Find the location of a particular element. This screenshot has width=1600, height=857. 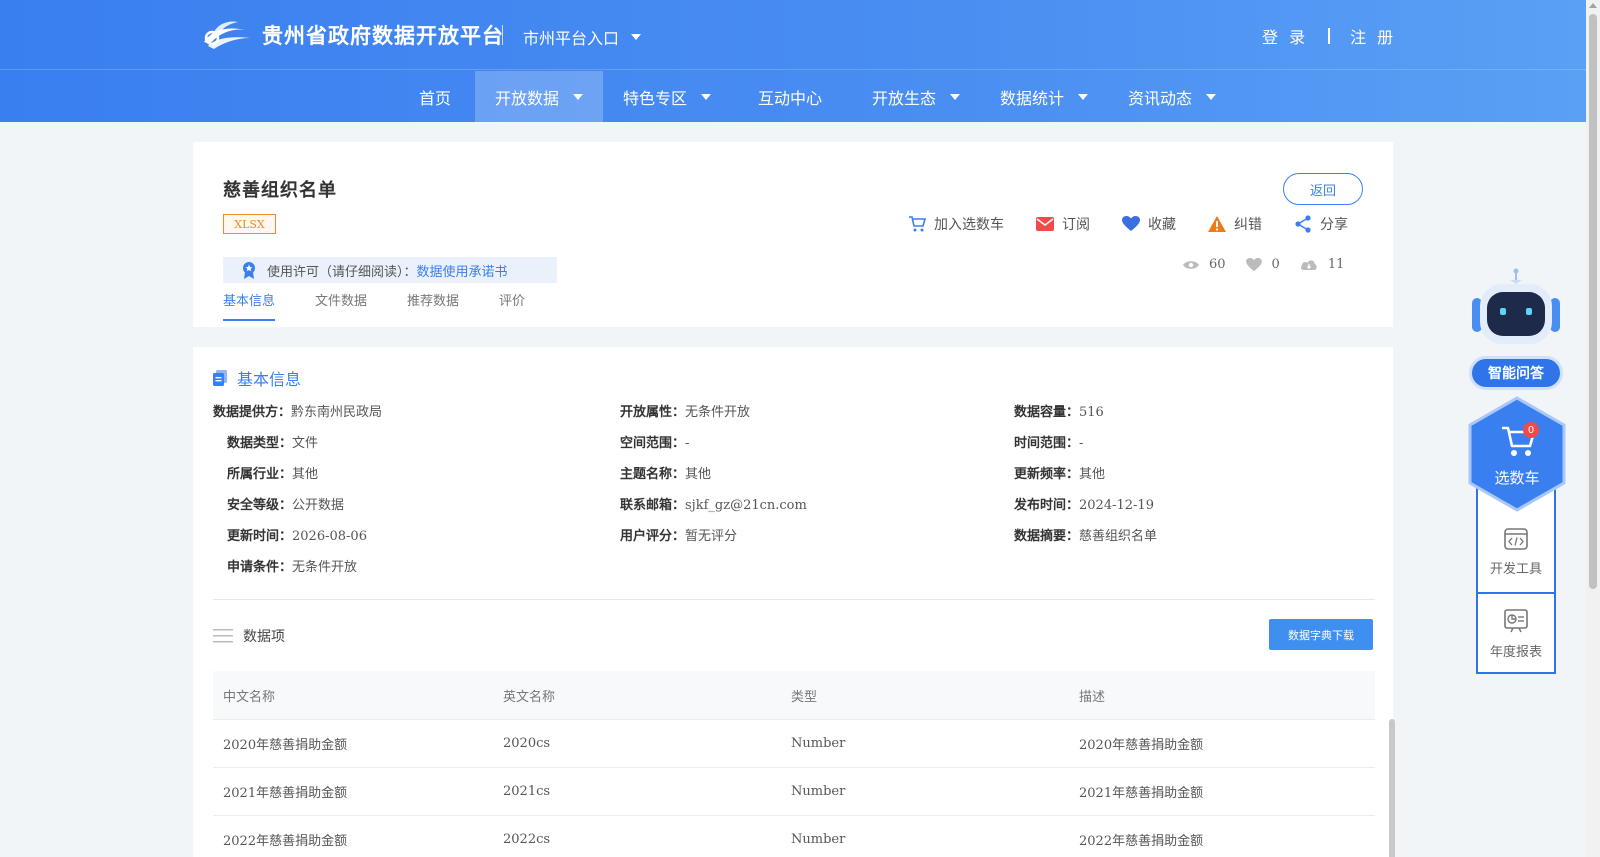

cart-count-badge: 0 is located at coordinates (1531, 430).